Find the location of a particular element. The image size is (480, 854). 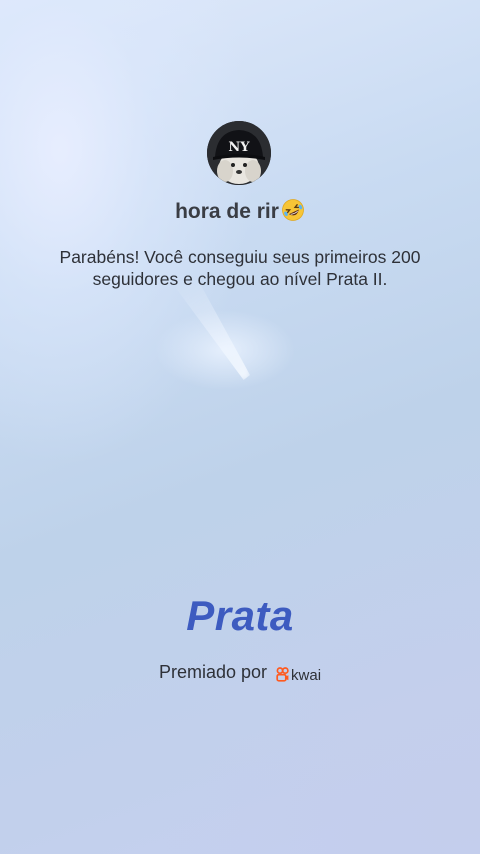

light-beam-decoration is located at coordinates (210, 330).